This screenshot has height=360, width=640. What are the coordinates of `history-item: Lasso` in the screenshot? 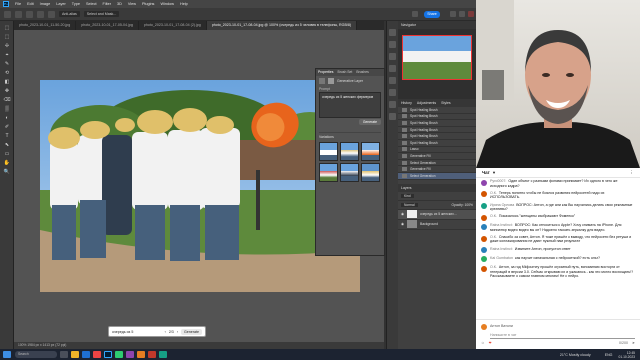 It's located at (437, 150).